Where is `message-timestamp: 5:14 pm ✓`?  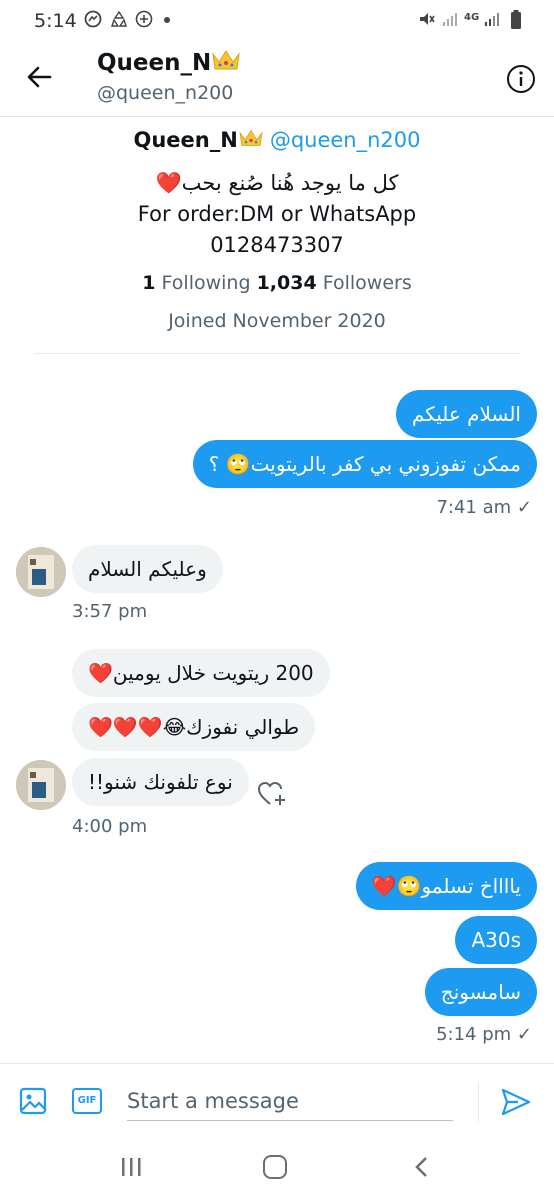
message-timestamp: 5:14 pm ✓ is located at coordinates (484, 1034).